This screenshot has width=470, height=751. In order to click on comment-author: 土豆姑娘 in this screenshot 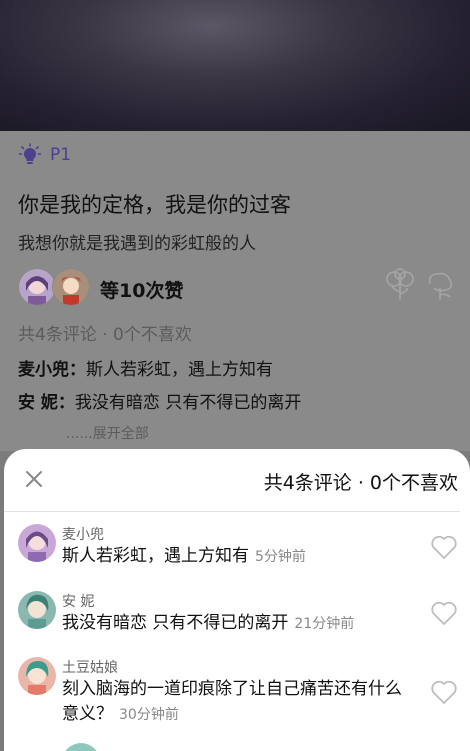, I will do `click(90, 668)`.